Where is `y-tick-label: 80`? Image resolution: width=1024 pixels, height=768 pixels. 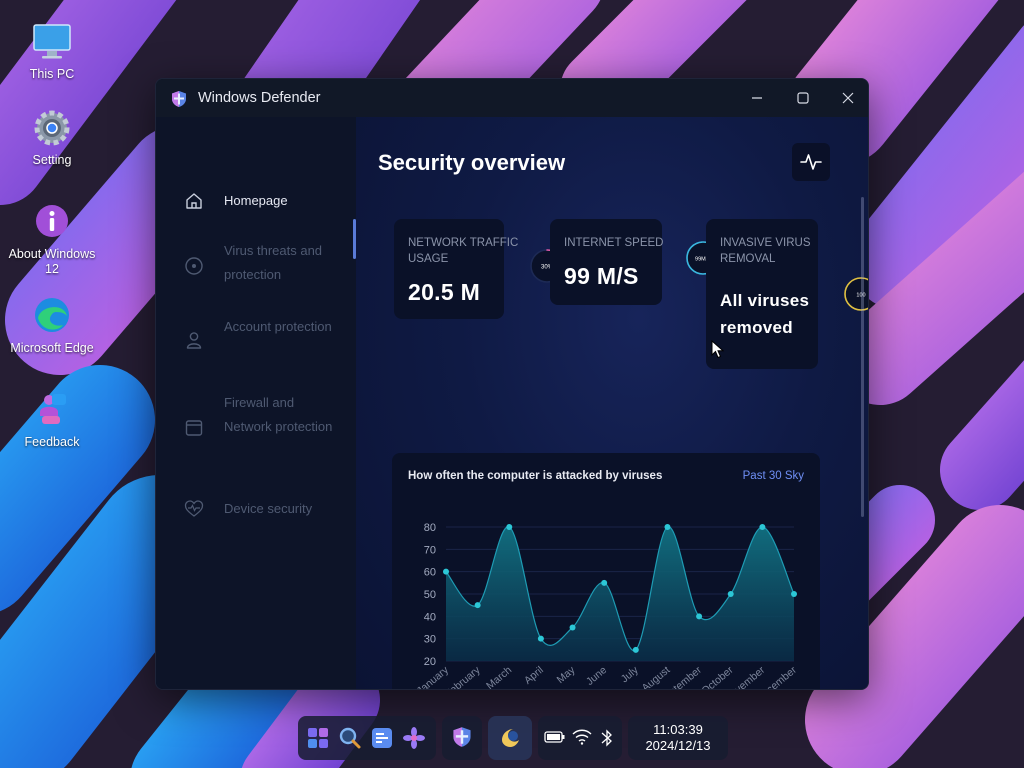
y-tick-label: 80 is located at coordinates (430, 528).